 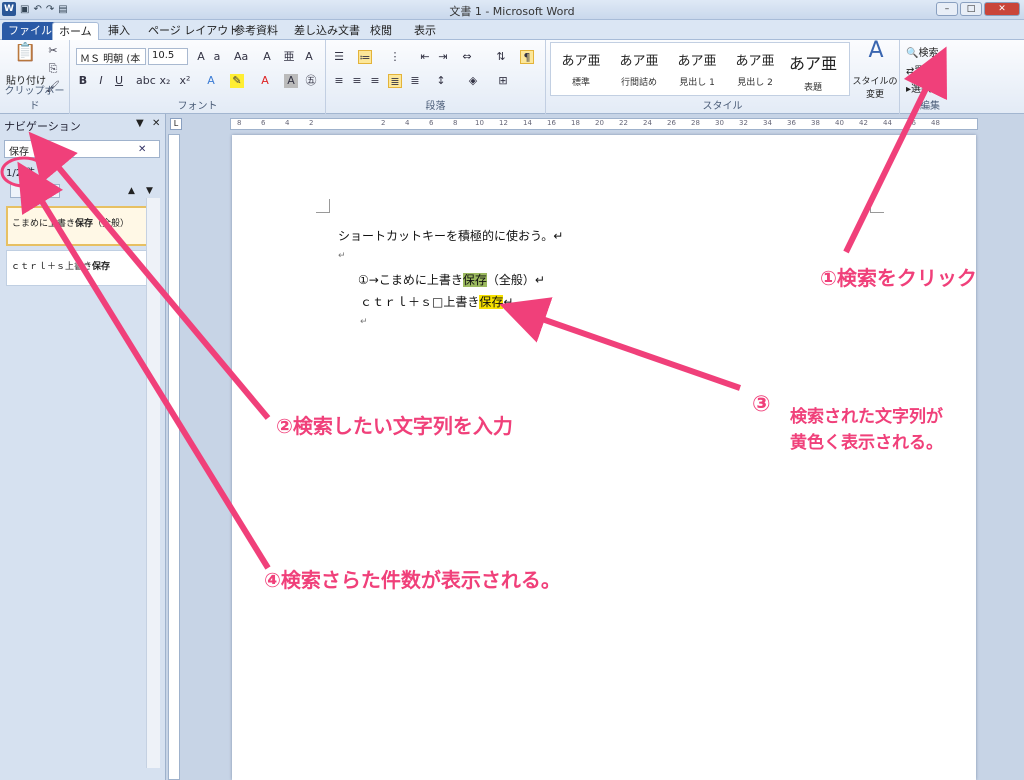 I want to click on multilevel-list-icon: ⋮, so click(x=395, y=57).